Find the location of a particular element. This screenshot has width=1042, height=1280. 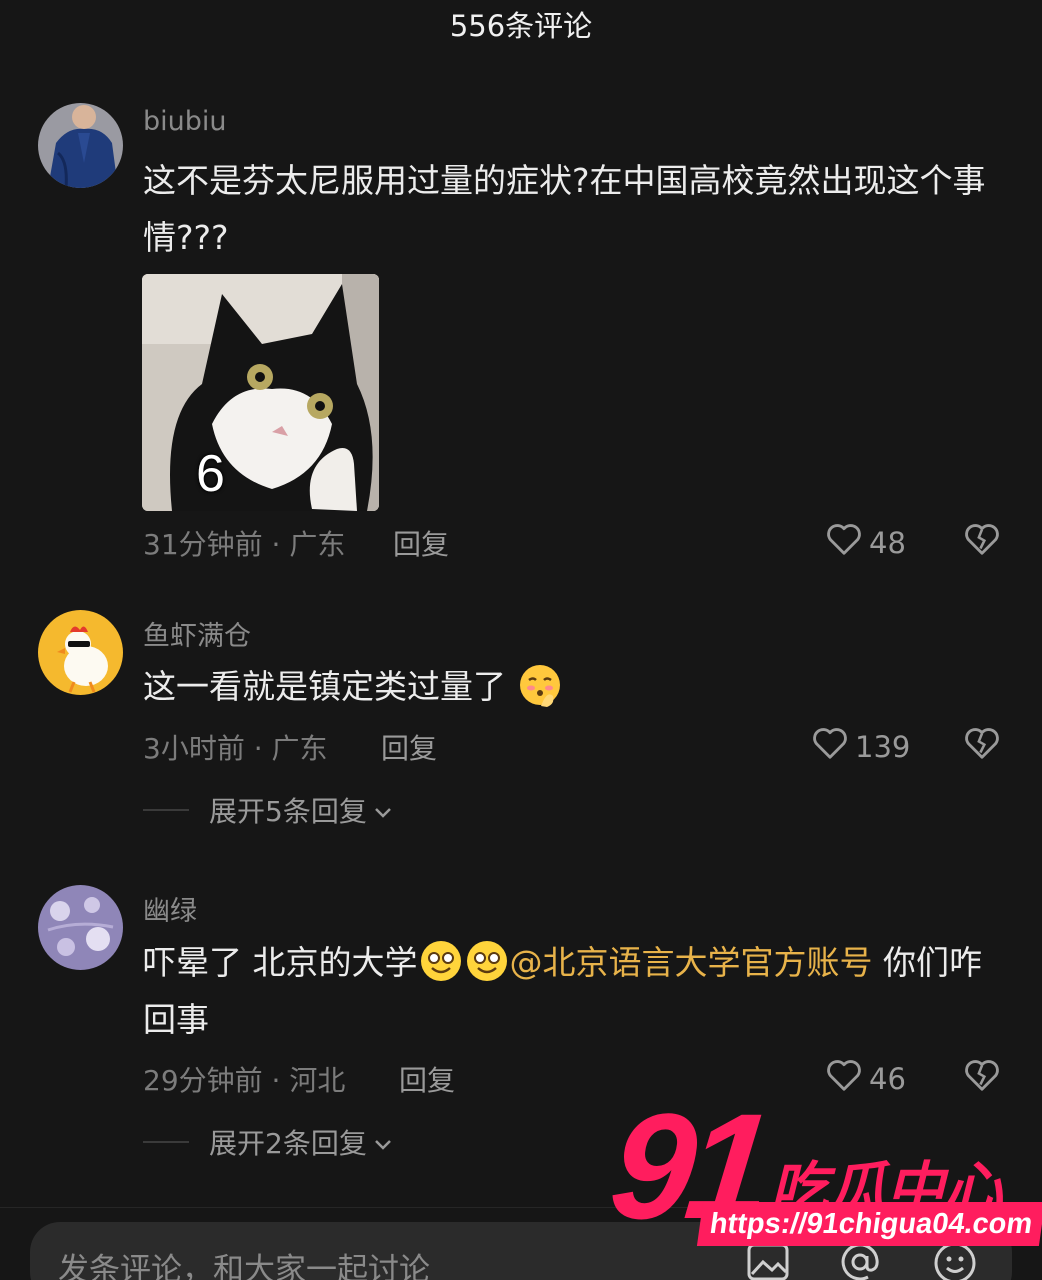

comment-count-title: 556条评论 is located at coordinates (521, 26).